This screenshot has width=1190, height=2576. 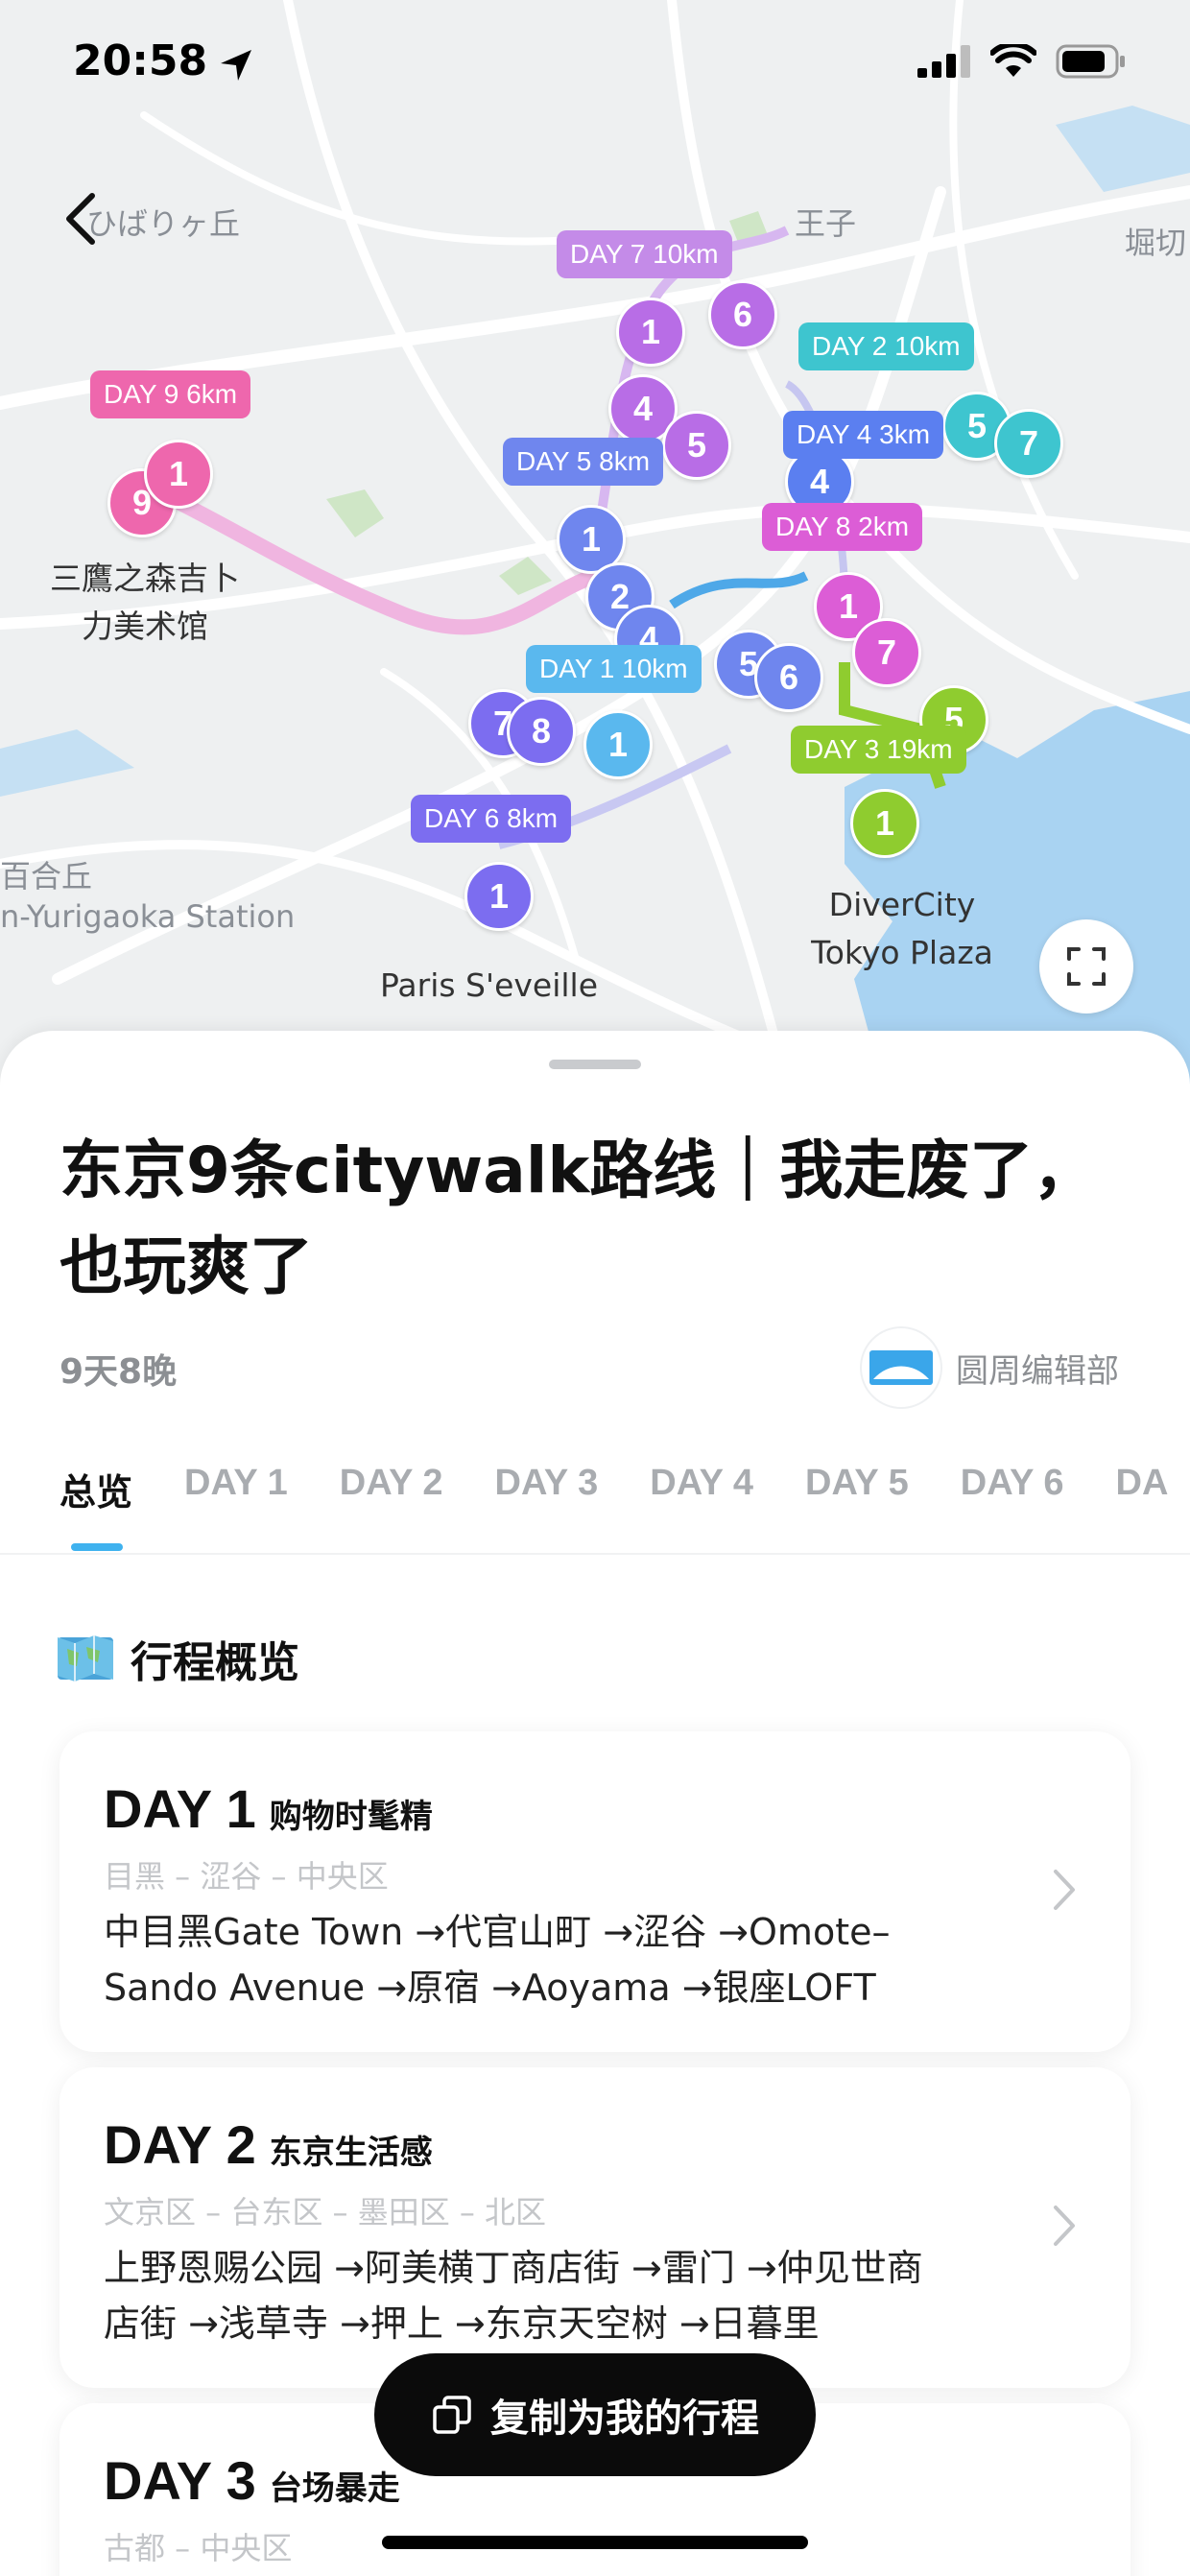 I want to click on map-pin-day2-7: 7, so click(x=1028, y=443).